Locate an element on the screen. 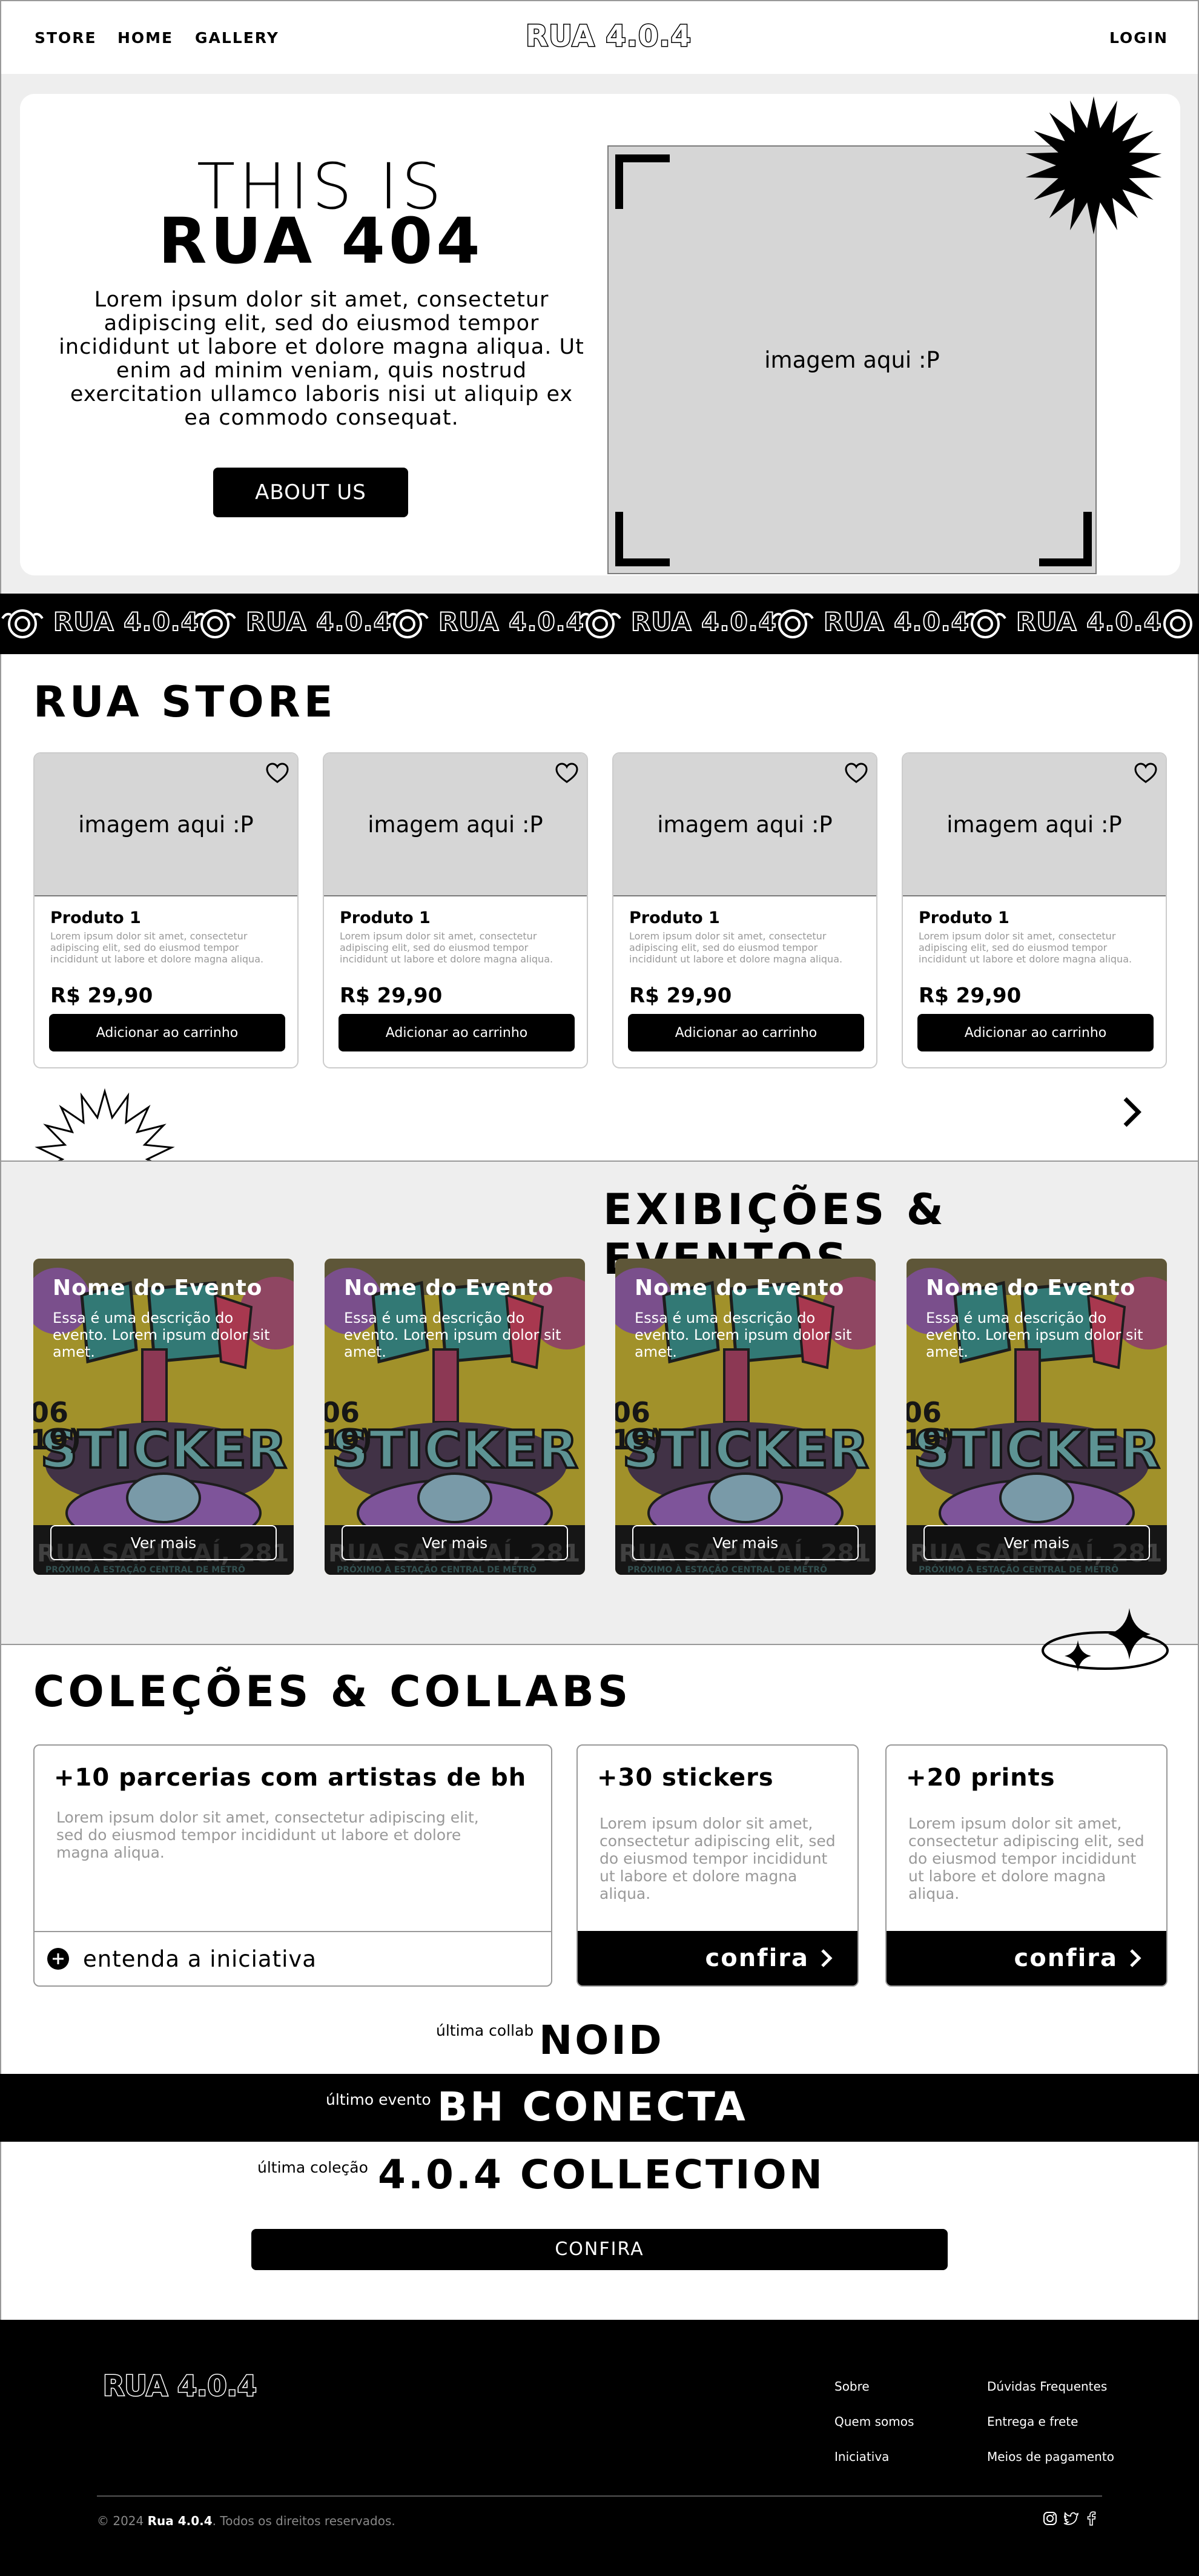 Image resolution: width=1199 pixels, height=2576 pixels. twitter-icon is located at coordinates (1071, 2518).